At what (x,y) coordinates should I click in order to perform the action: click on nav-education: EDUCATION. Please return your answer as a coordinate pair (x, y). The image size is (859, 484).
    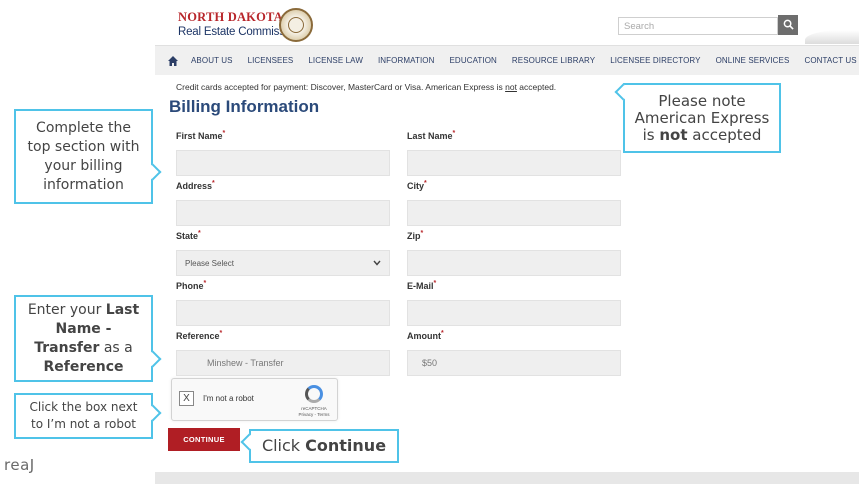
    Looking at the image, I should click on (473, 60).